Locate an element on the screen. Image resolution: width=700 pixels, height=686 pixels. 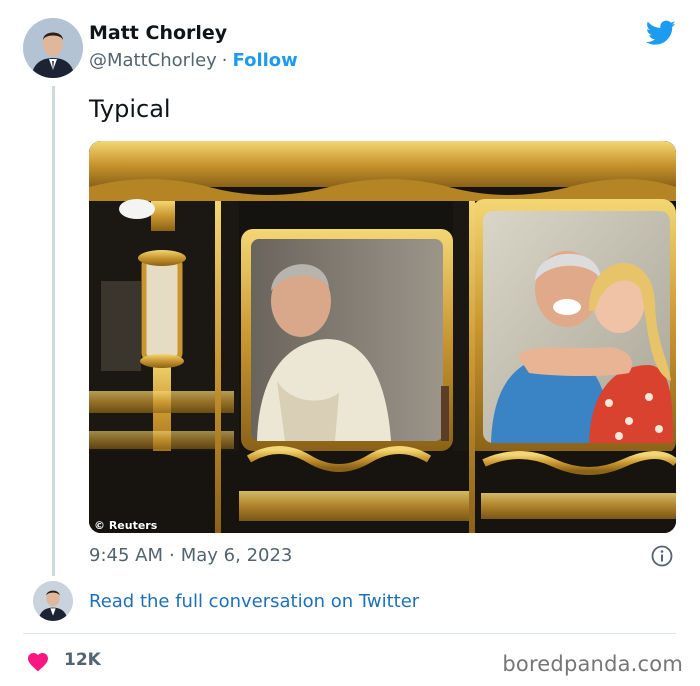
follow-button: Follow is located at coordinates (265, 60).